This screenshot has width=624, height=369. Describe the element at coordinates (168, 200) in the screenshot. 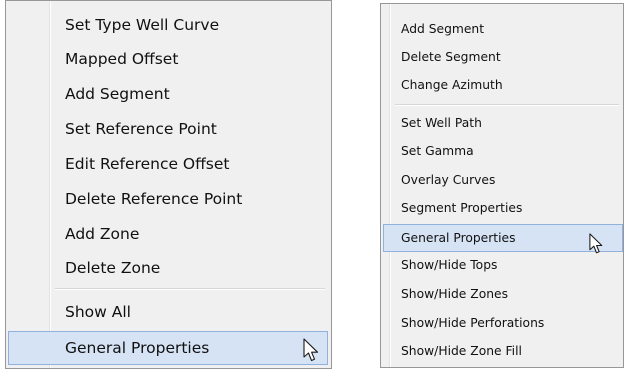

I see `menu-item-delete-reference-point: Delete Reference Point` at that location.